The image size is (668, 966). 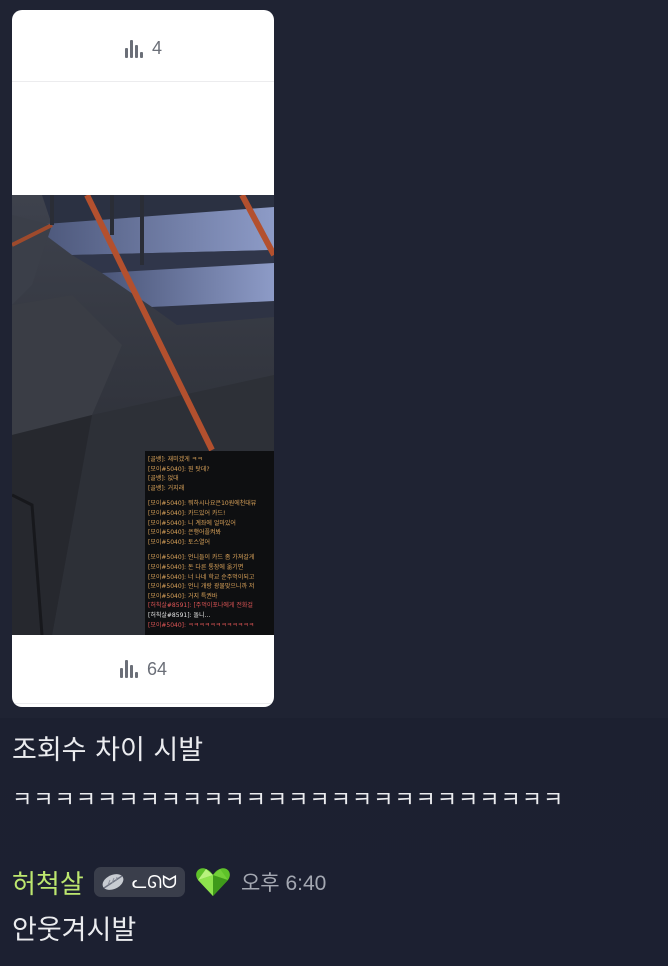 I want to click on game-chat-line: [모이#5040]: 니 계좌에 얼마있어, so click(x=192, y=523).